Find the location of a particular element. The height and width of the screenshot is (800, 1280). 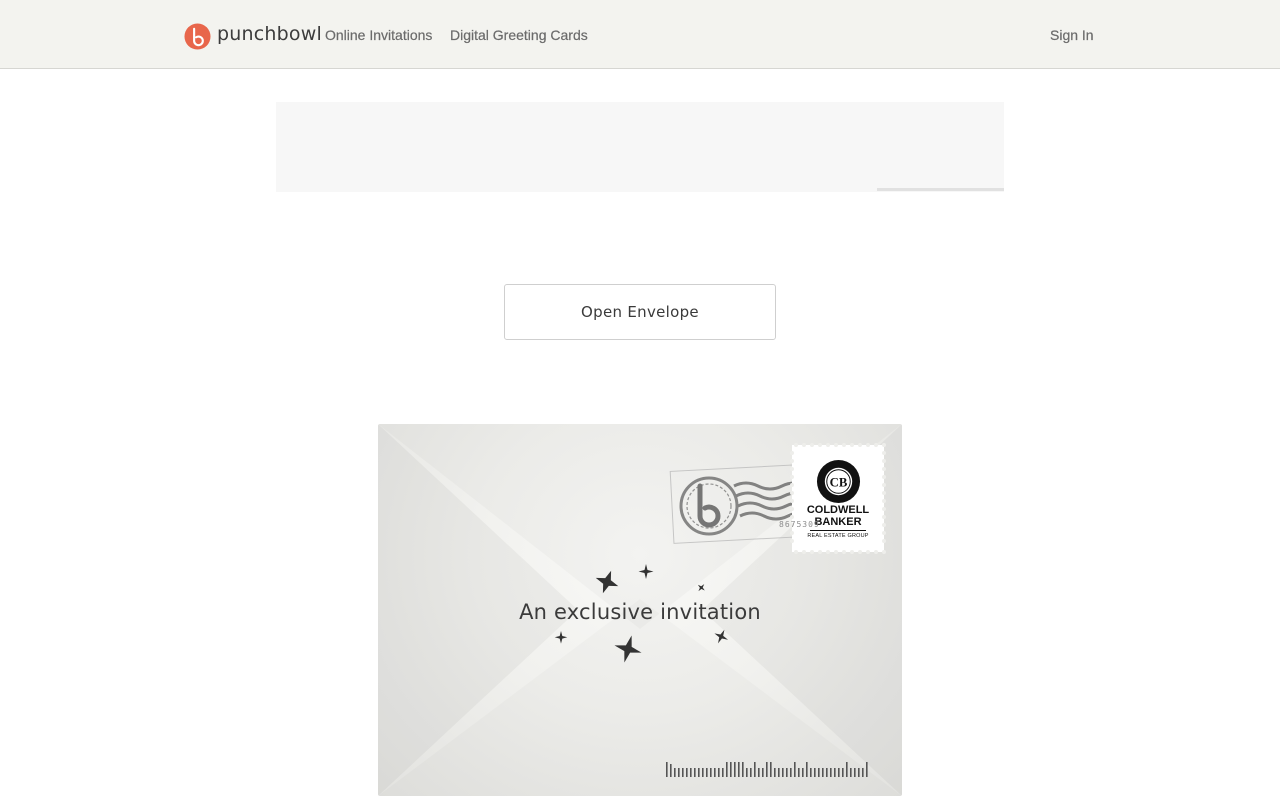

postmark-number: 8675309 is located at coordinates (799, 524).